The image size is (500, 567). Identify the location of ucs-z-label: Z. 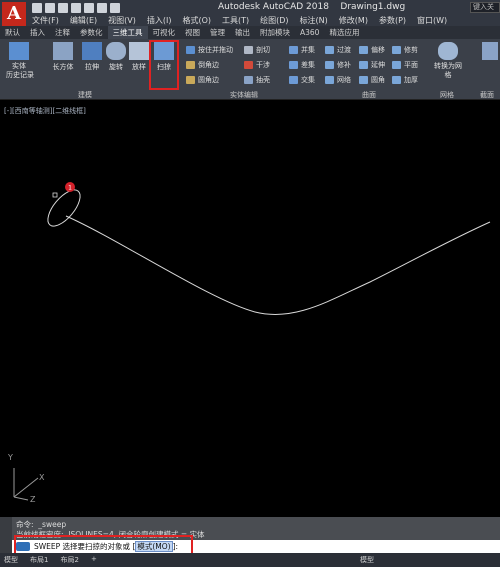
(33, 499).